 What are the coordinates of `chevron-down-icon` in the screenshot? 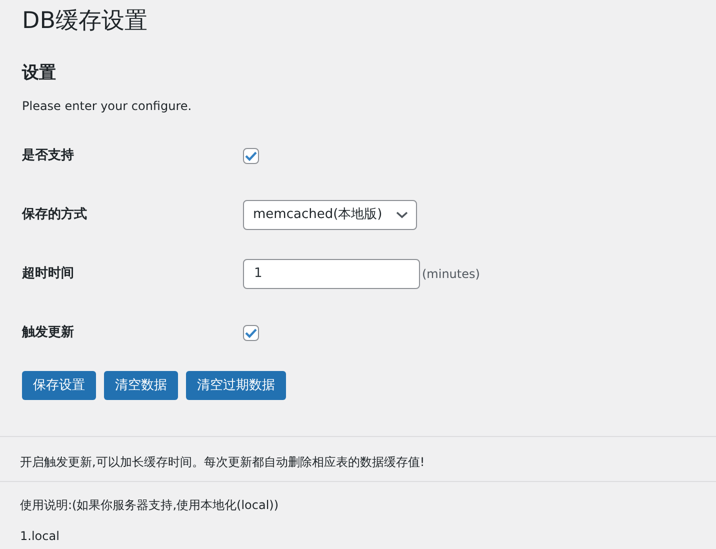 It's located at (402, 214).